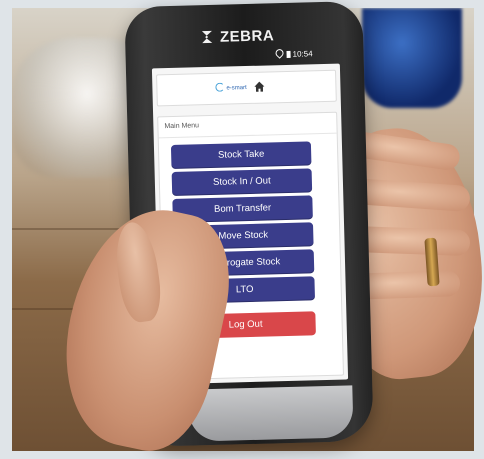  I want to click on logo-swirl-icon, so click(220, 87).